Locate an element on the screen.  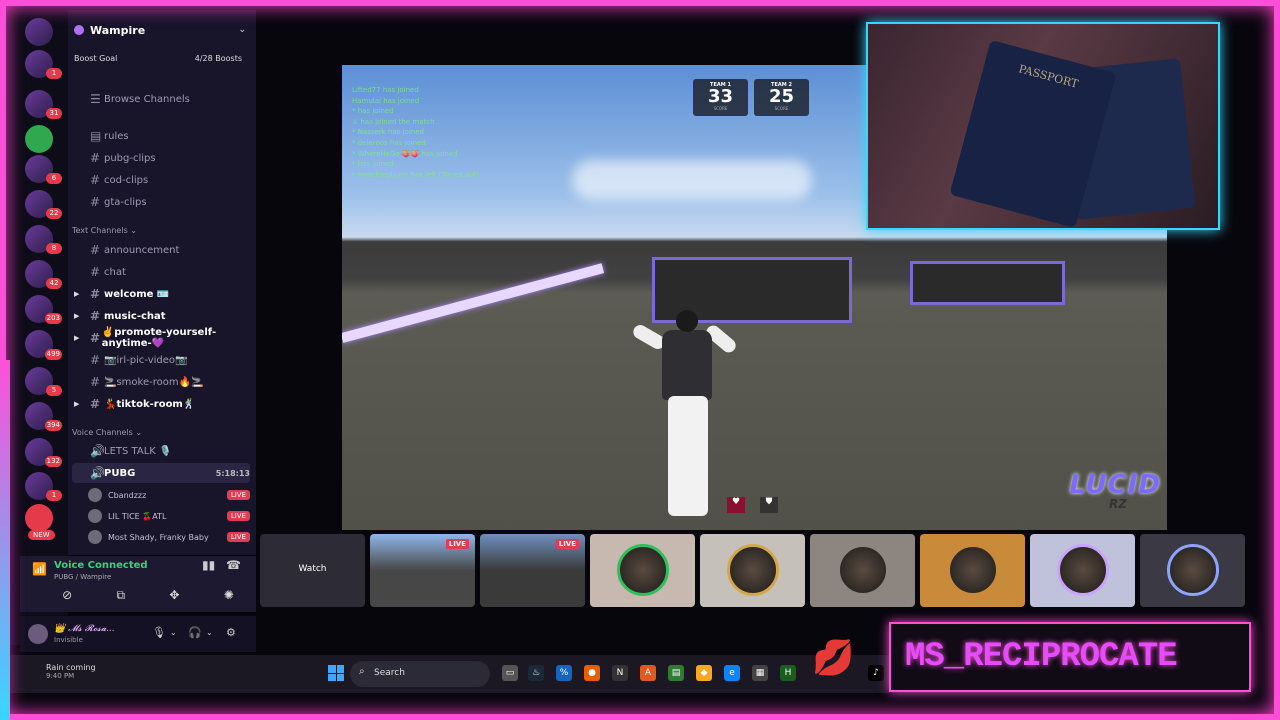
channel-gta-clips: # gta-clips is located at coordinates (161, 202).